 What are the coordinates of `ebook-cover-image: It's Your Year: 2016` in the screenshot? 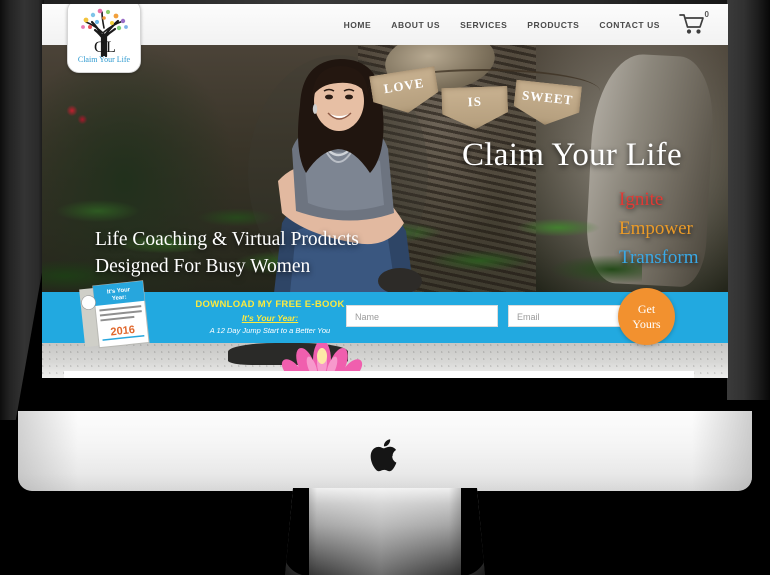 It's located at (114, 314).